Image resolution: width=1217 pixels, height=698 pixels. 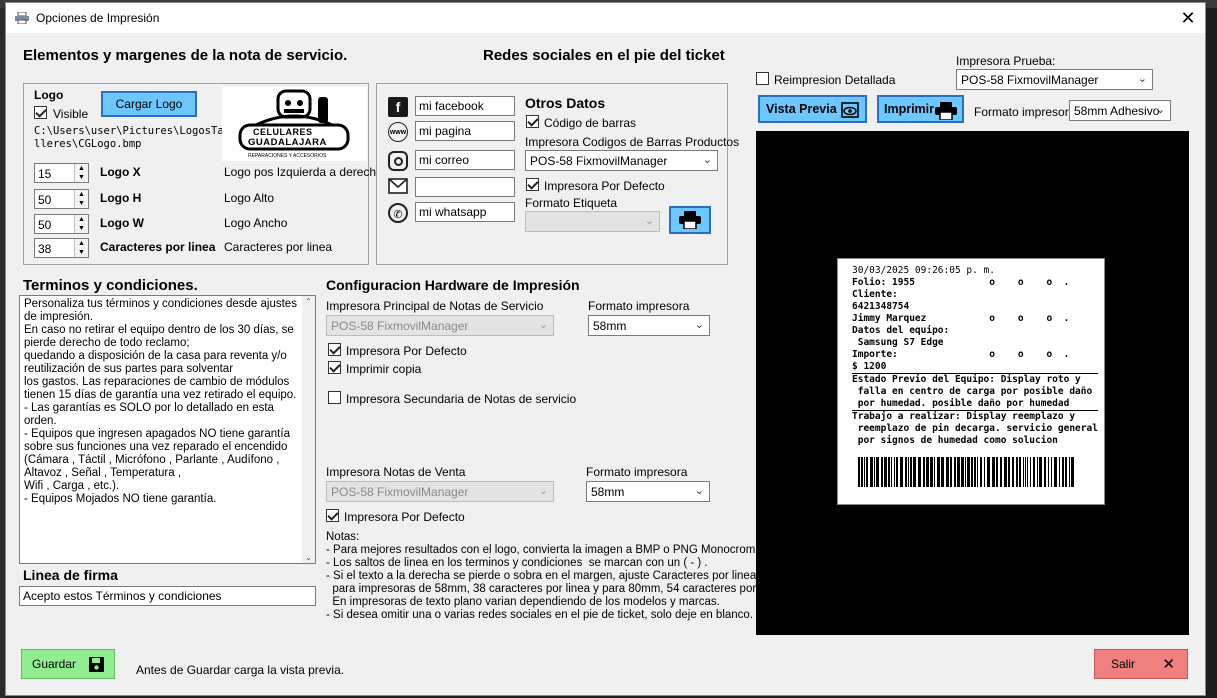 What do you see at coordinates (565, 103) in the screenshot?
I see `other-data-heading: Otros Datos` at bounding box center [565, 103].